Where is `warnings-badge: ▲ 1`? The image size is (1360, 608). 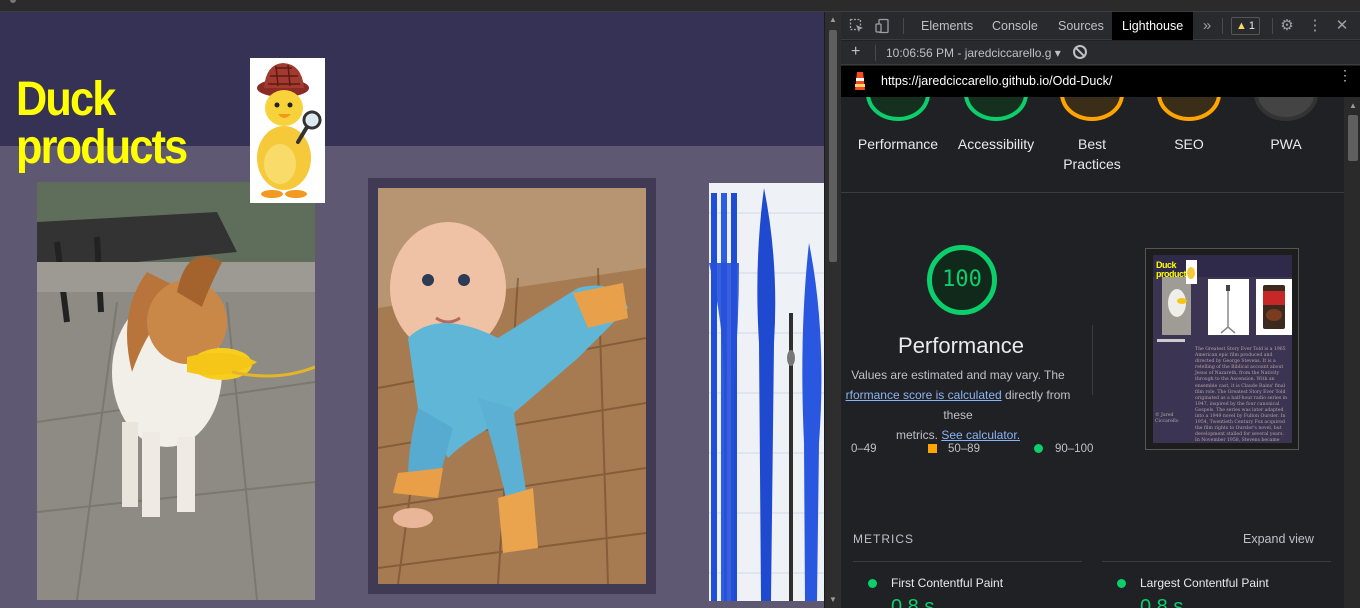 warnings-badge: ▲ 1 is located at coordinates (1246, 26).